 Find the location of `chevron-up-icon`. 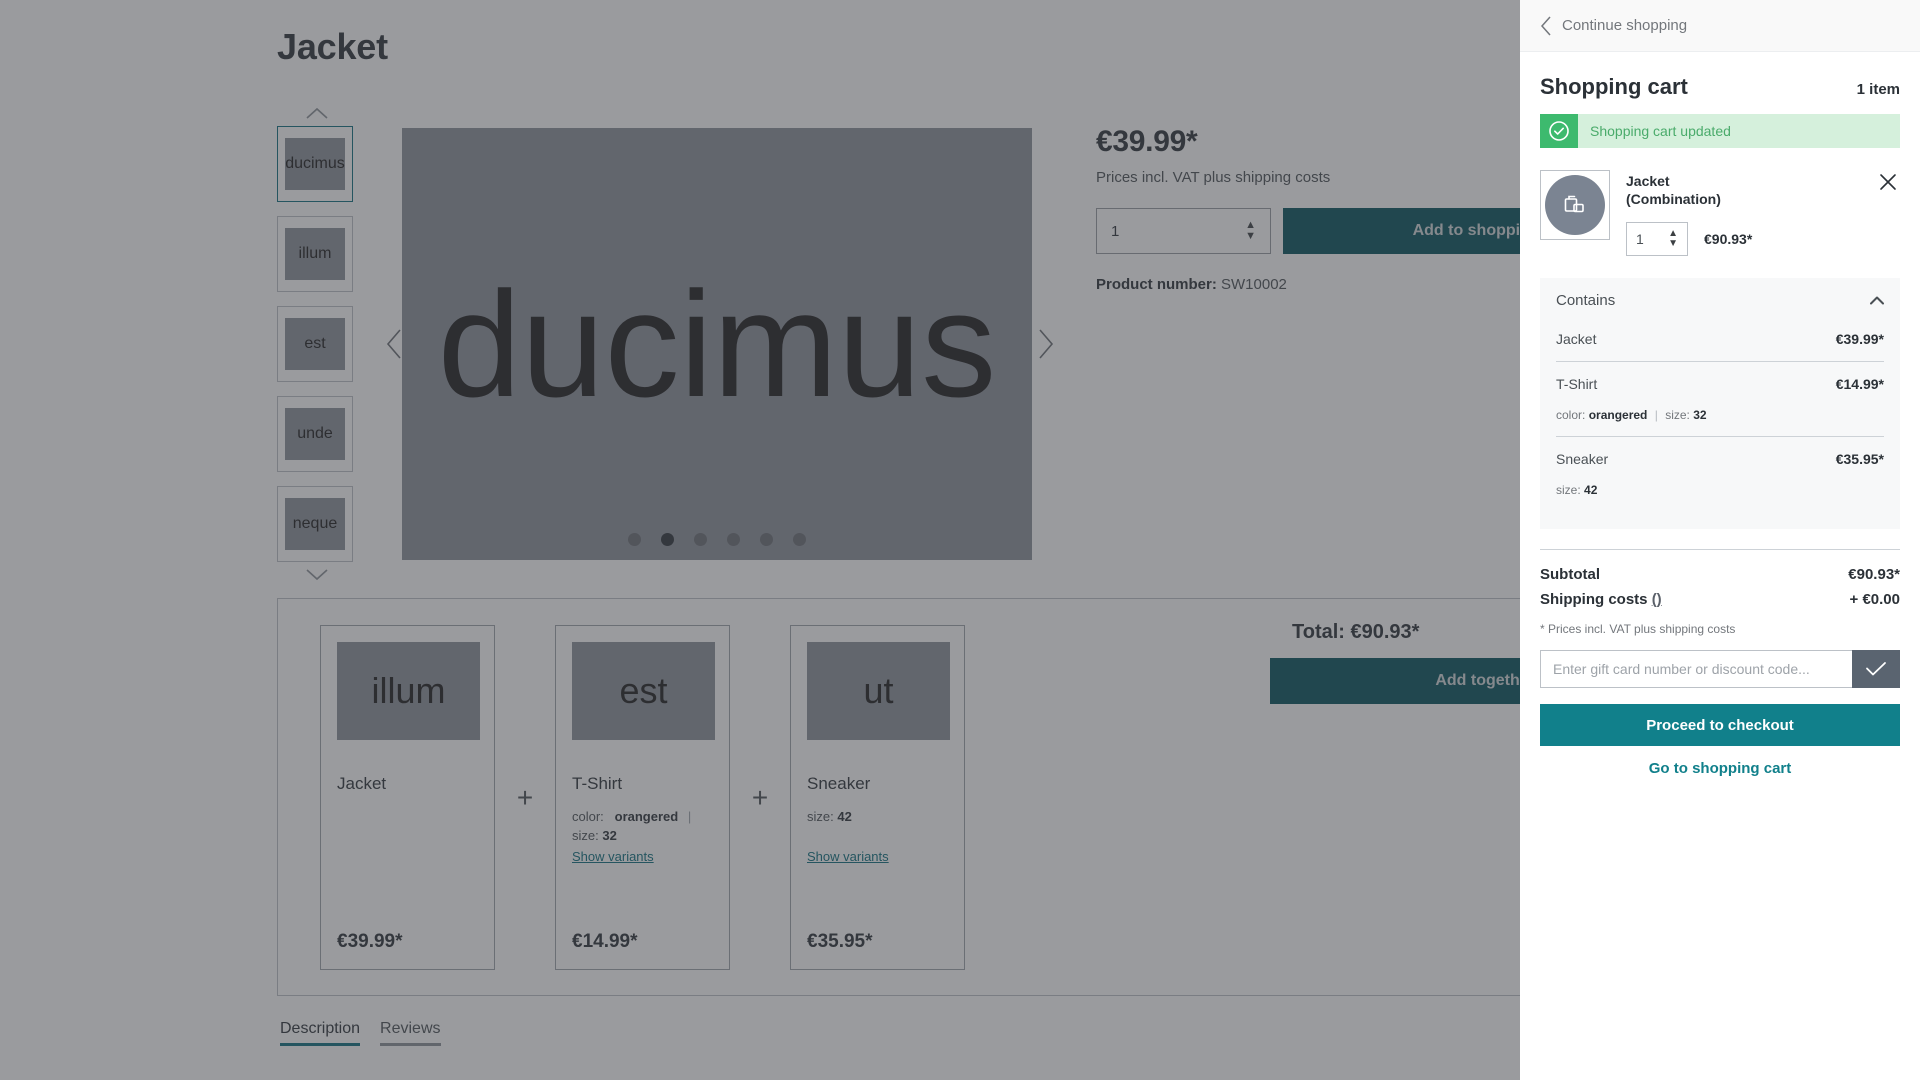

chevron-up-icon is located at coordinates (1877, 300).